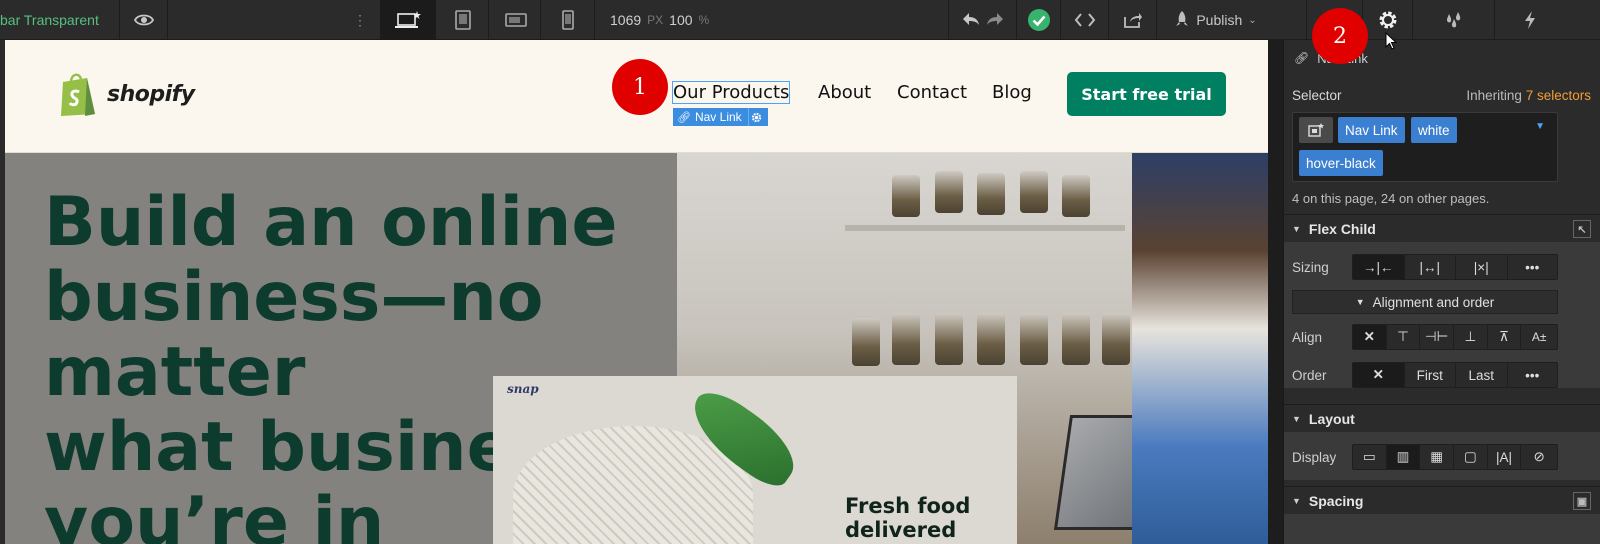 The height and width of the screenshot is (544, 1600). What do you see at coordinates (1316, 130) in the screenshot?
I see `element-state-icon` at bounding box center [1316, 130].